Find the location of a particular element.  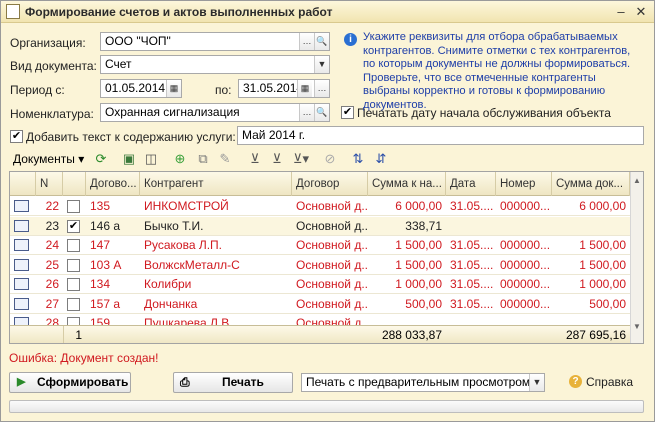

cell-contract-no: 147 is located at coordinates (100, 245).